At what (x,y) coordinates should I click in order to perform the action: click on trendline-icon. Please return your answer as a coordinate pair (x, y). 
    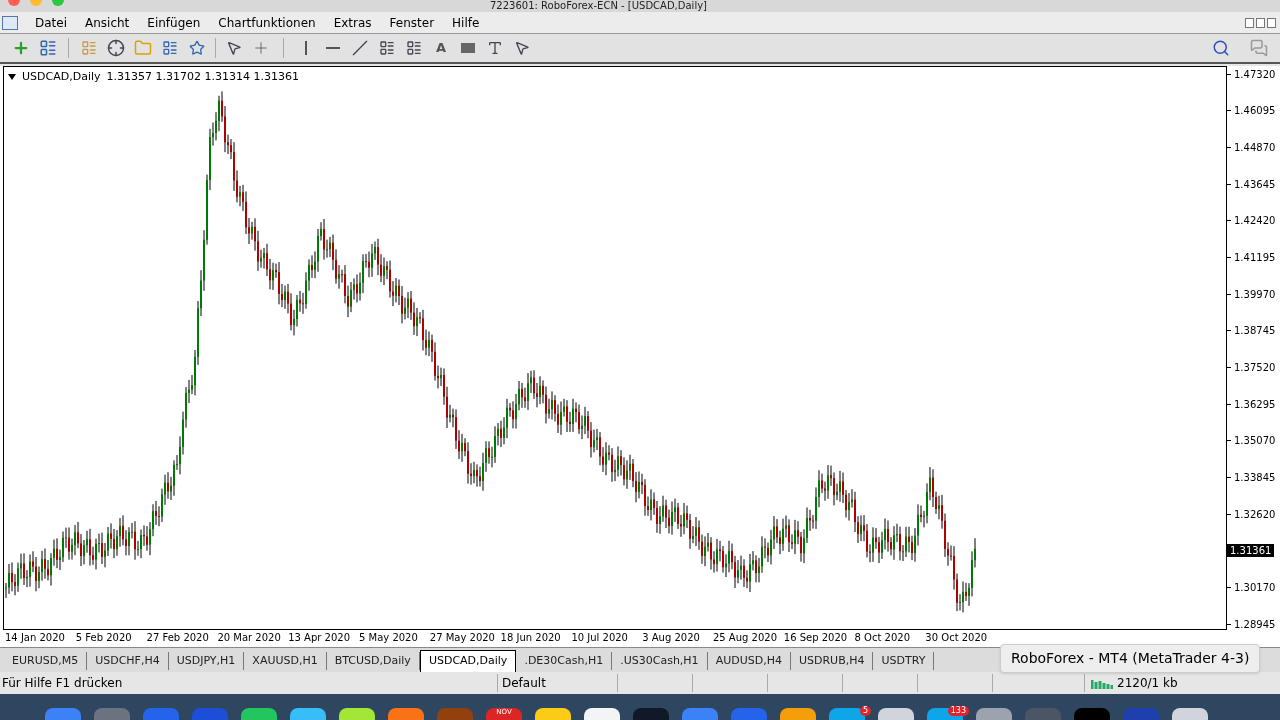
    Looking at the image, I should click on (360, 48).